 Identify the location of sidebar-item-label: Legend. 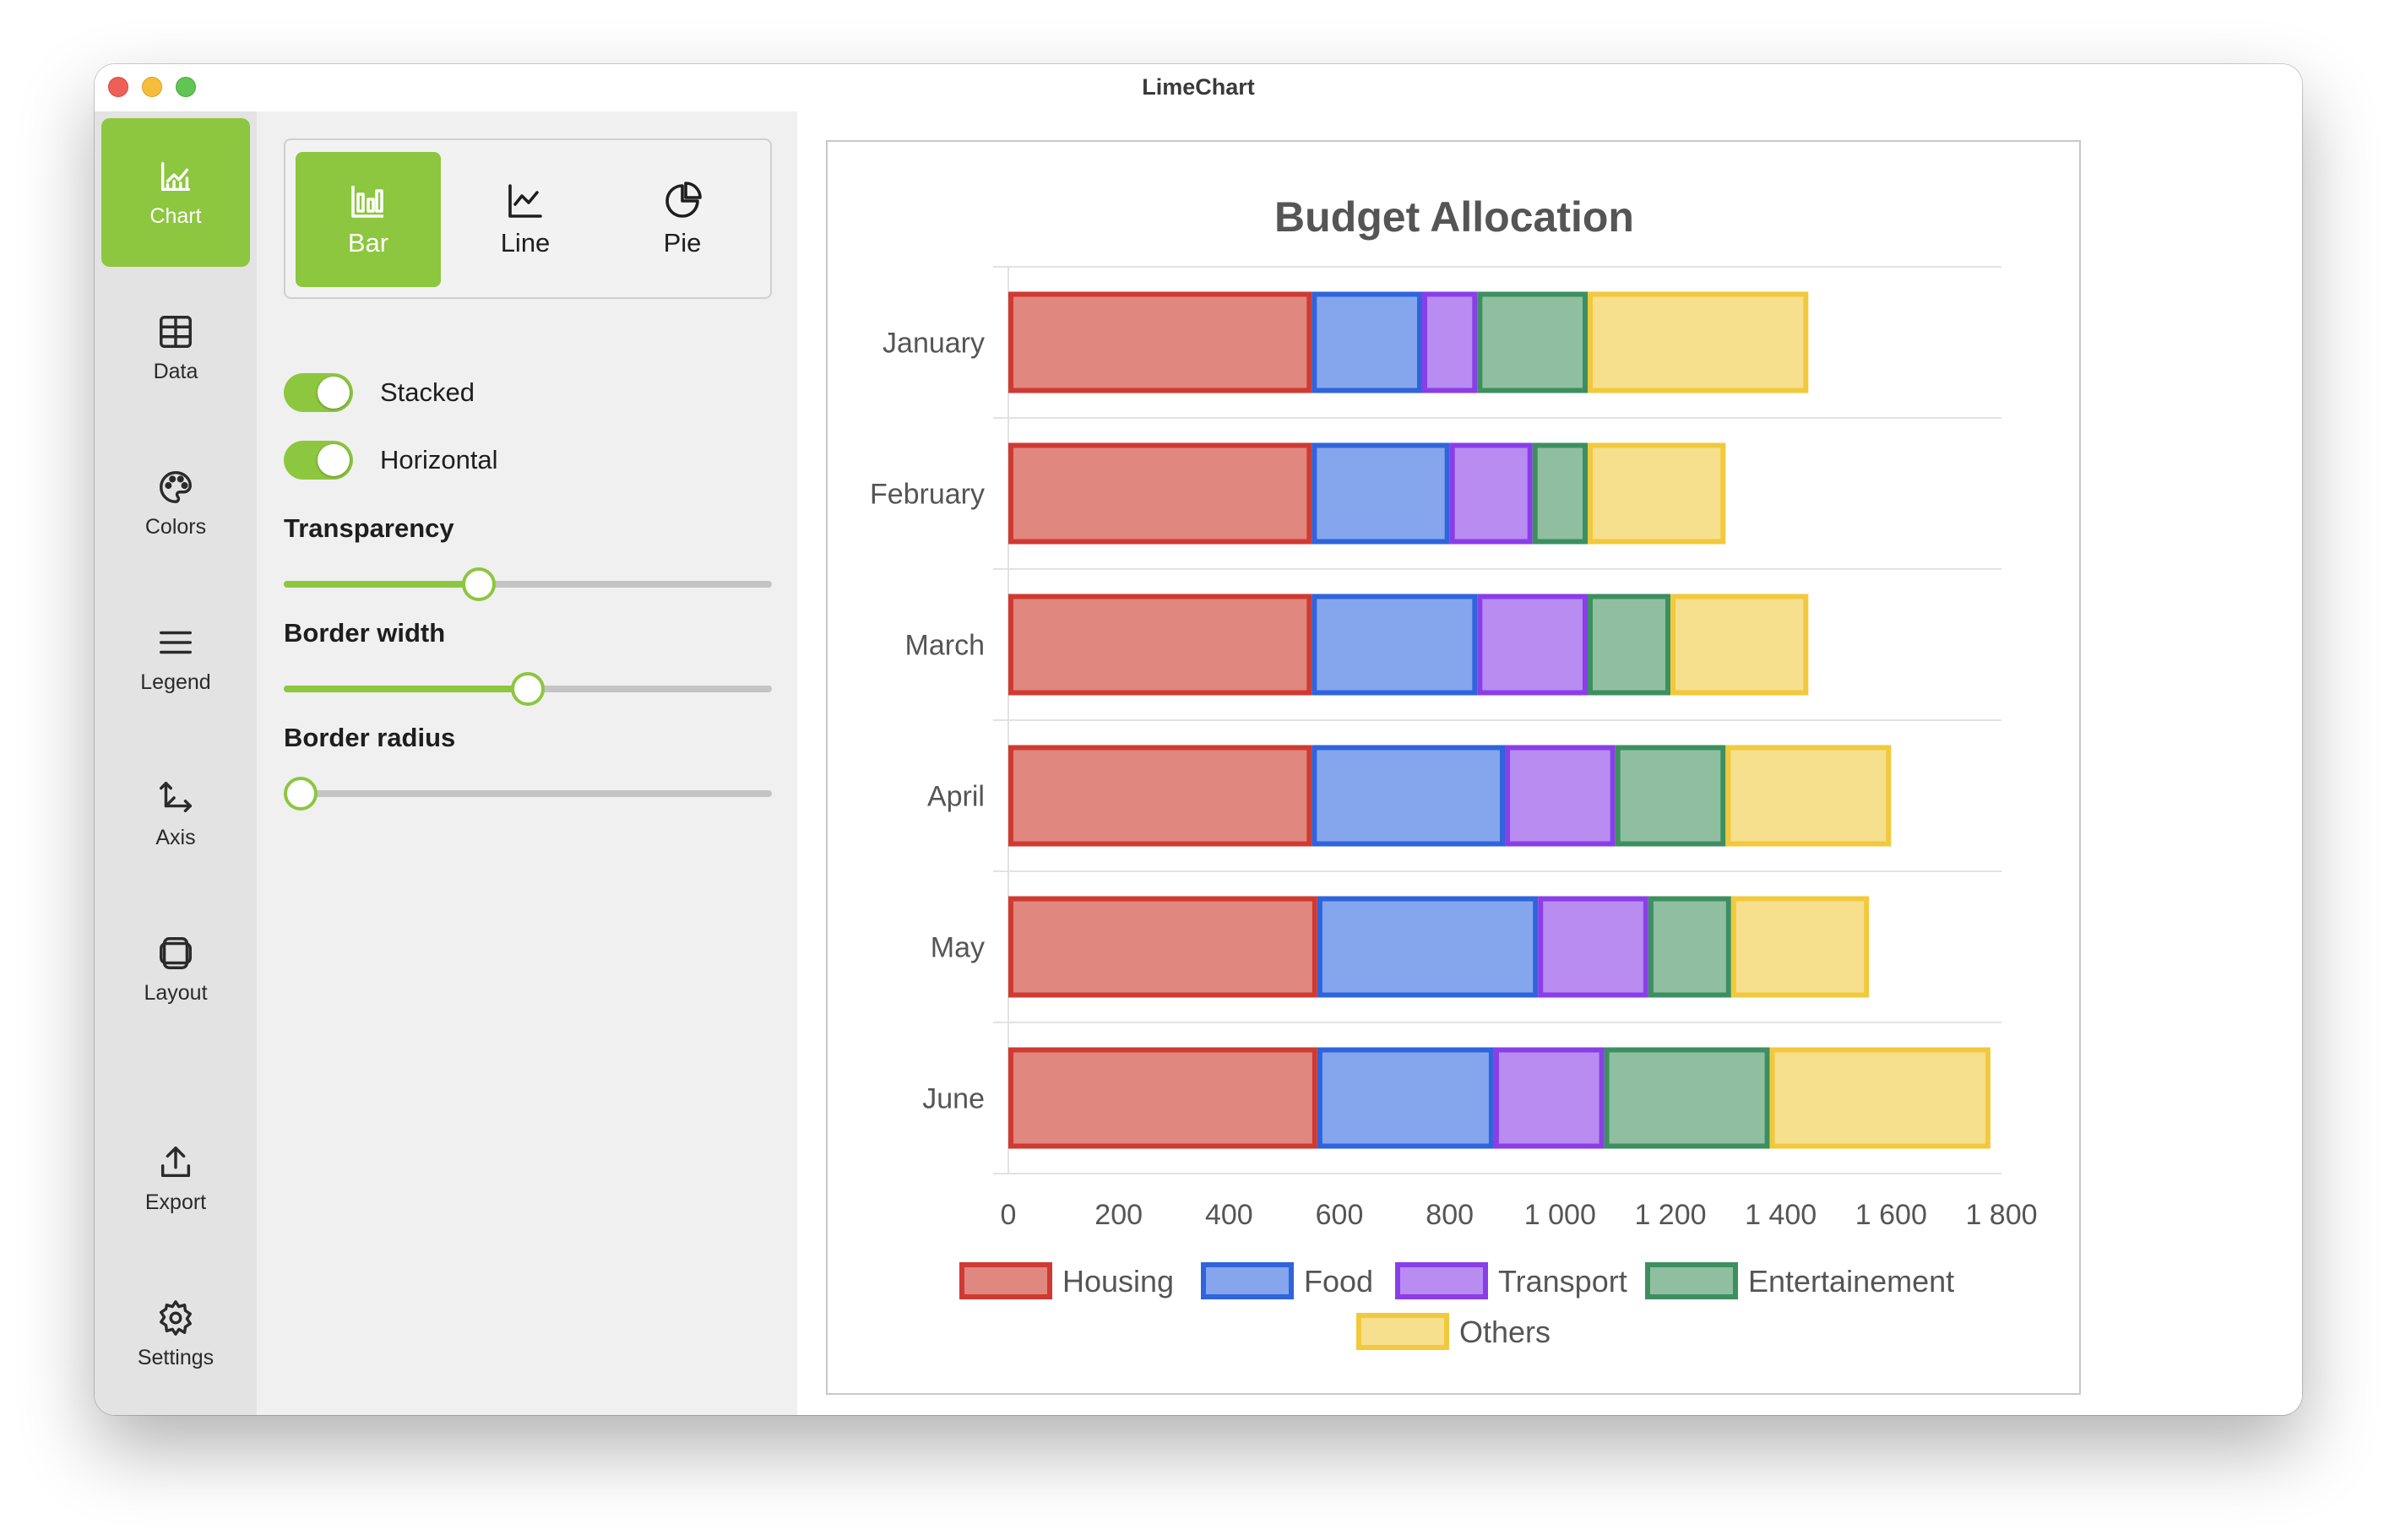
(175, 682).